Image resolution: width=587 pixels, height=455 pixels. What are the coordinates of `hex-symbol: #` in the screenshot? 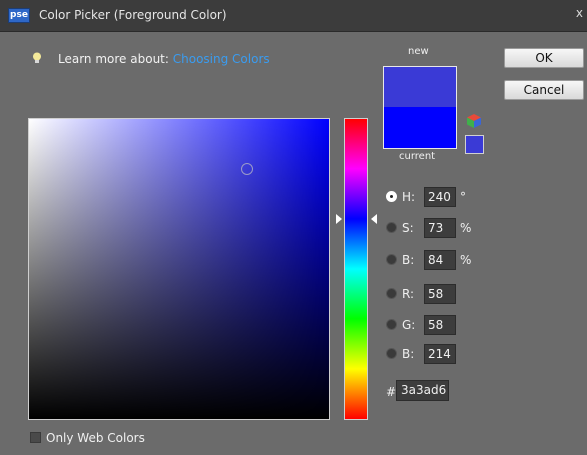 It's located at (391, 392).